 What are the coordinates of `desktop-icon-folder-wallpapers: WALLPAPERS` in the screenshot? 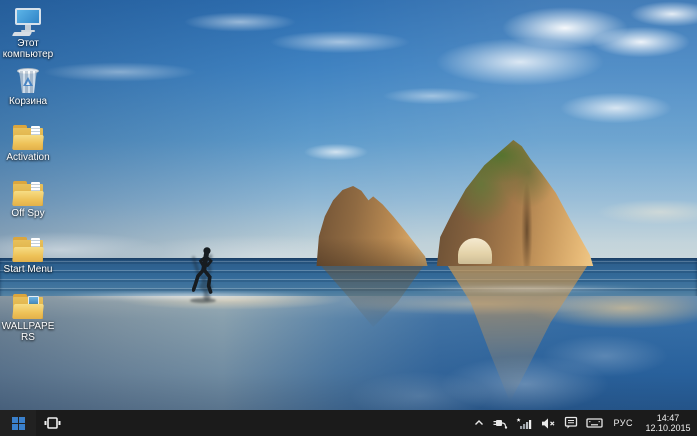 It's located at (28, 316).